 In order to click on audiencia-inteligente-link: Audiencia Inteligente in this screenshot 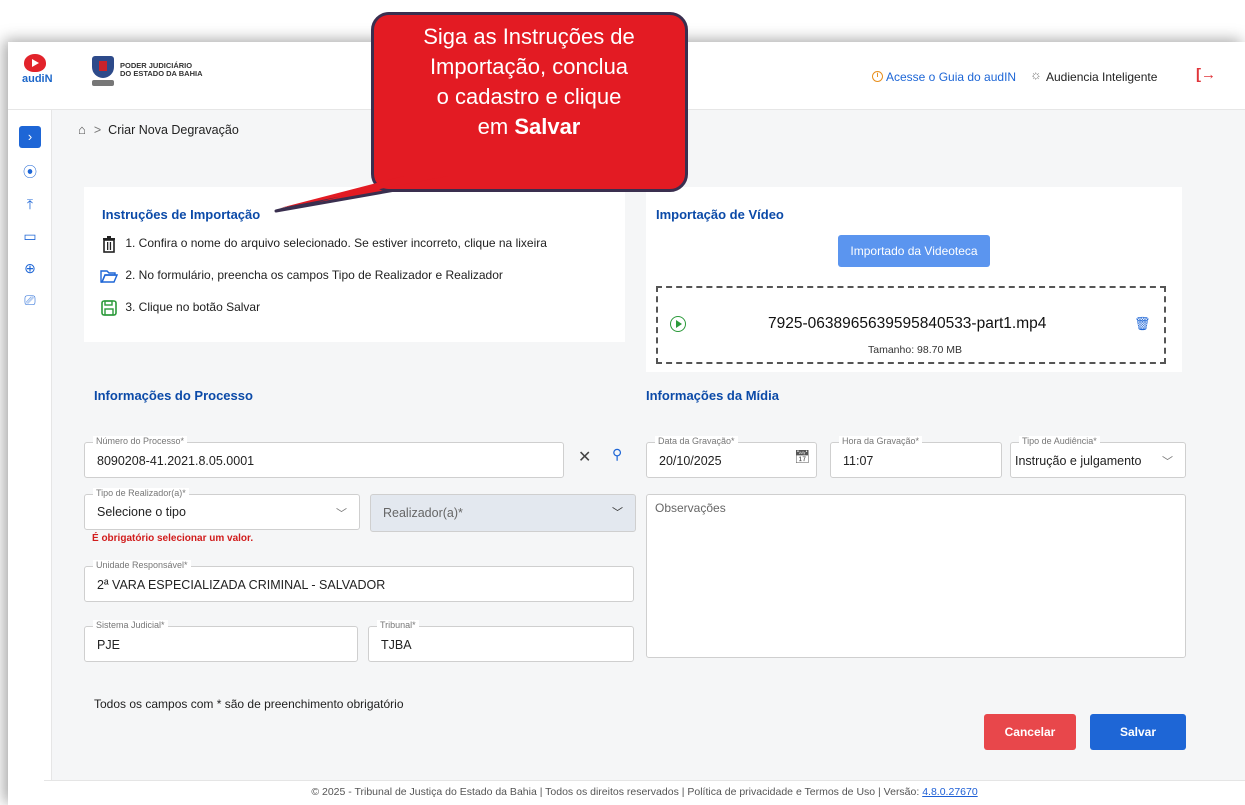, I will do `click(1101, 77)`.